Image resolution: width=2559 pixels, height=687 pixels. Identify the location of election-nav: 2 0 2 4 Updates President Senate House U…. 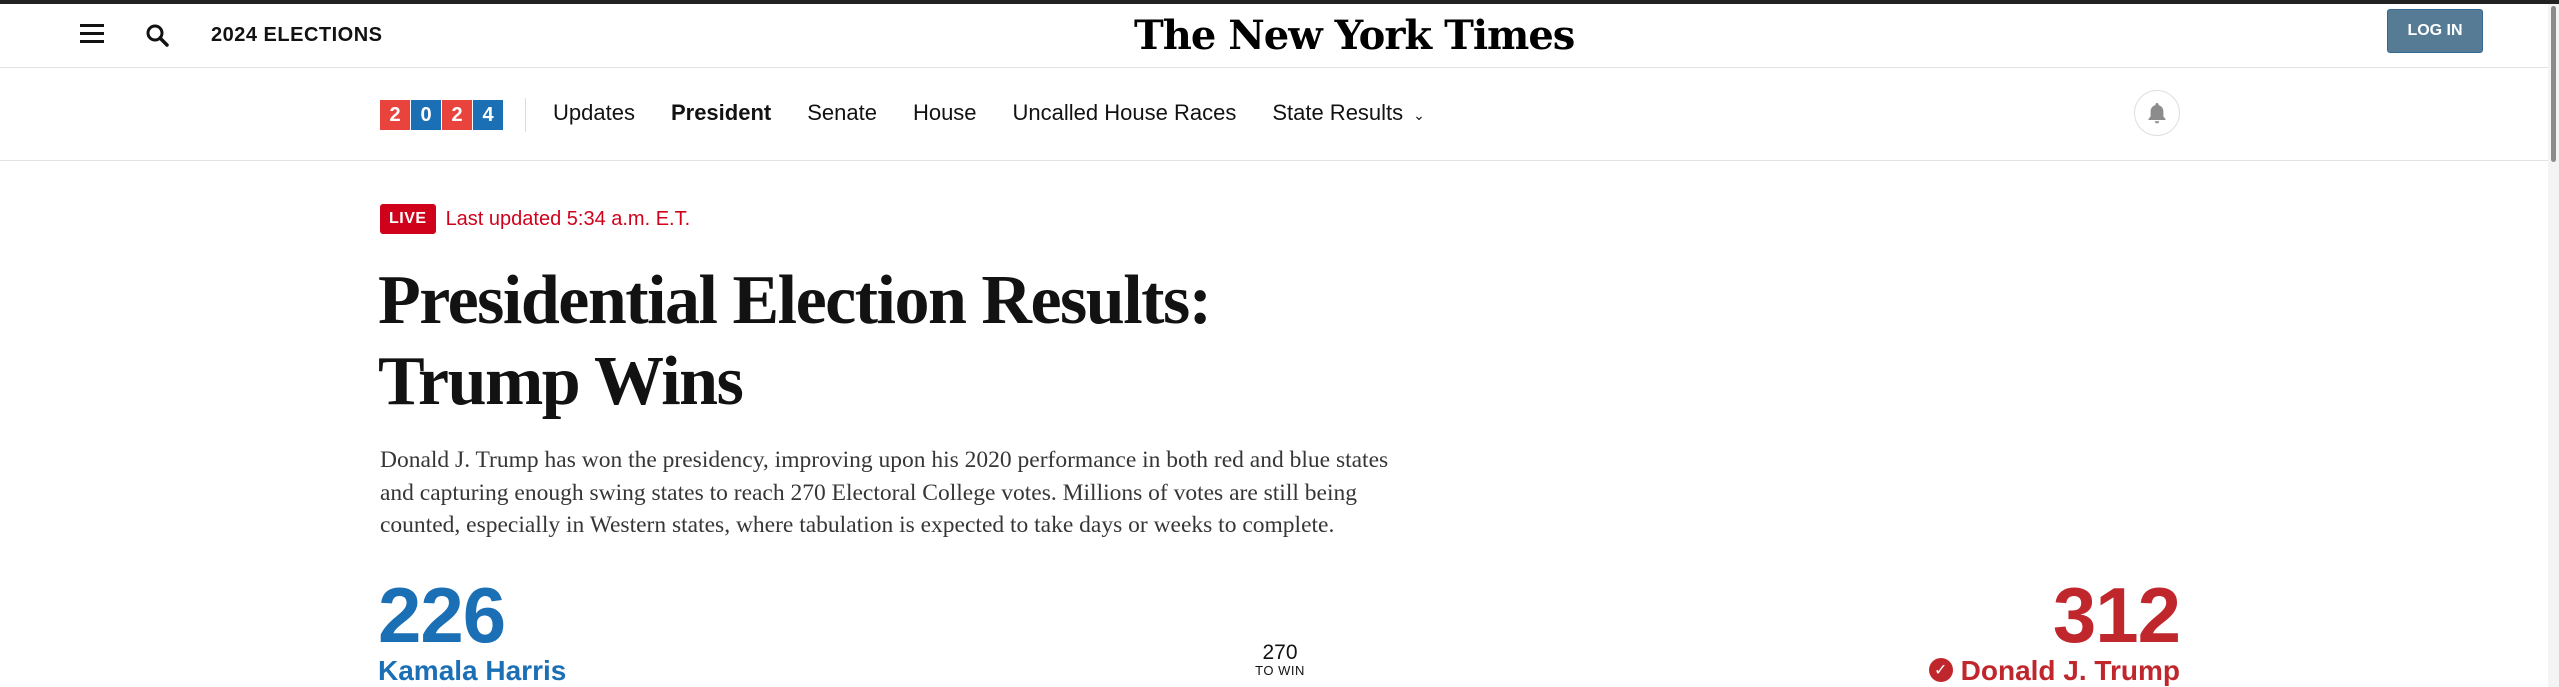
(1279, 114).